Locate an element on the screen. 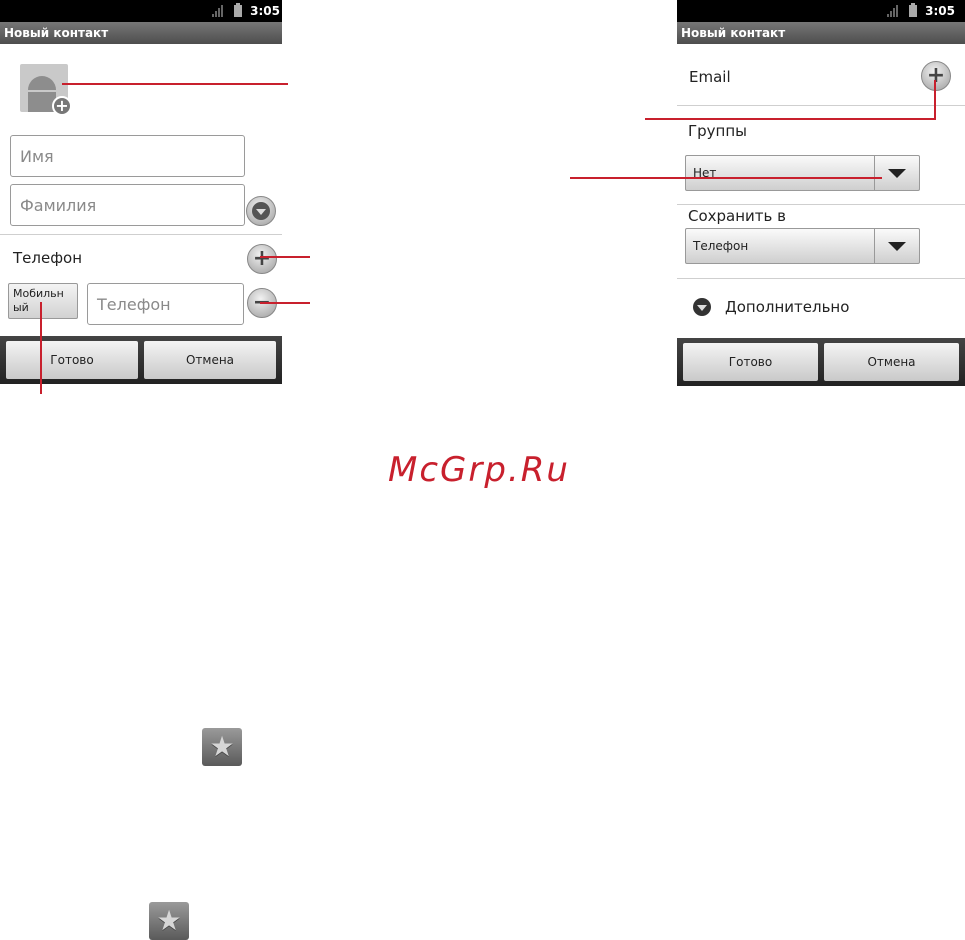 This screenshot has width=965, height=940. more-options-label: Дополнительно is located at coordinates (787, 307).